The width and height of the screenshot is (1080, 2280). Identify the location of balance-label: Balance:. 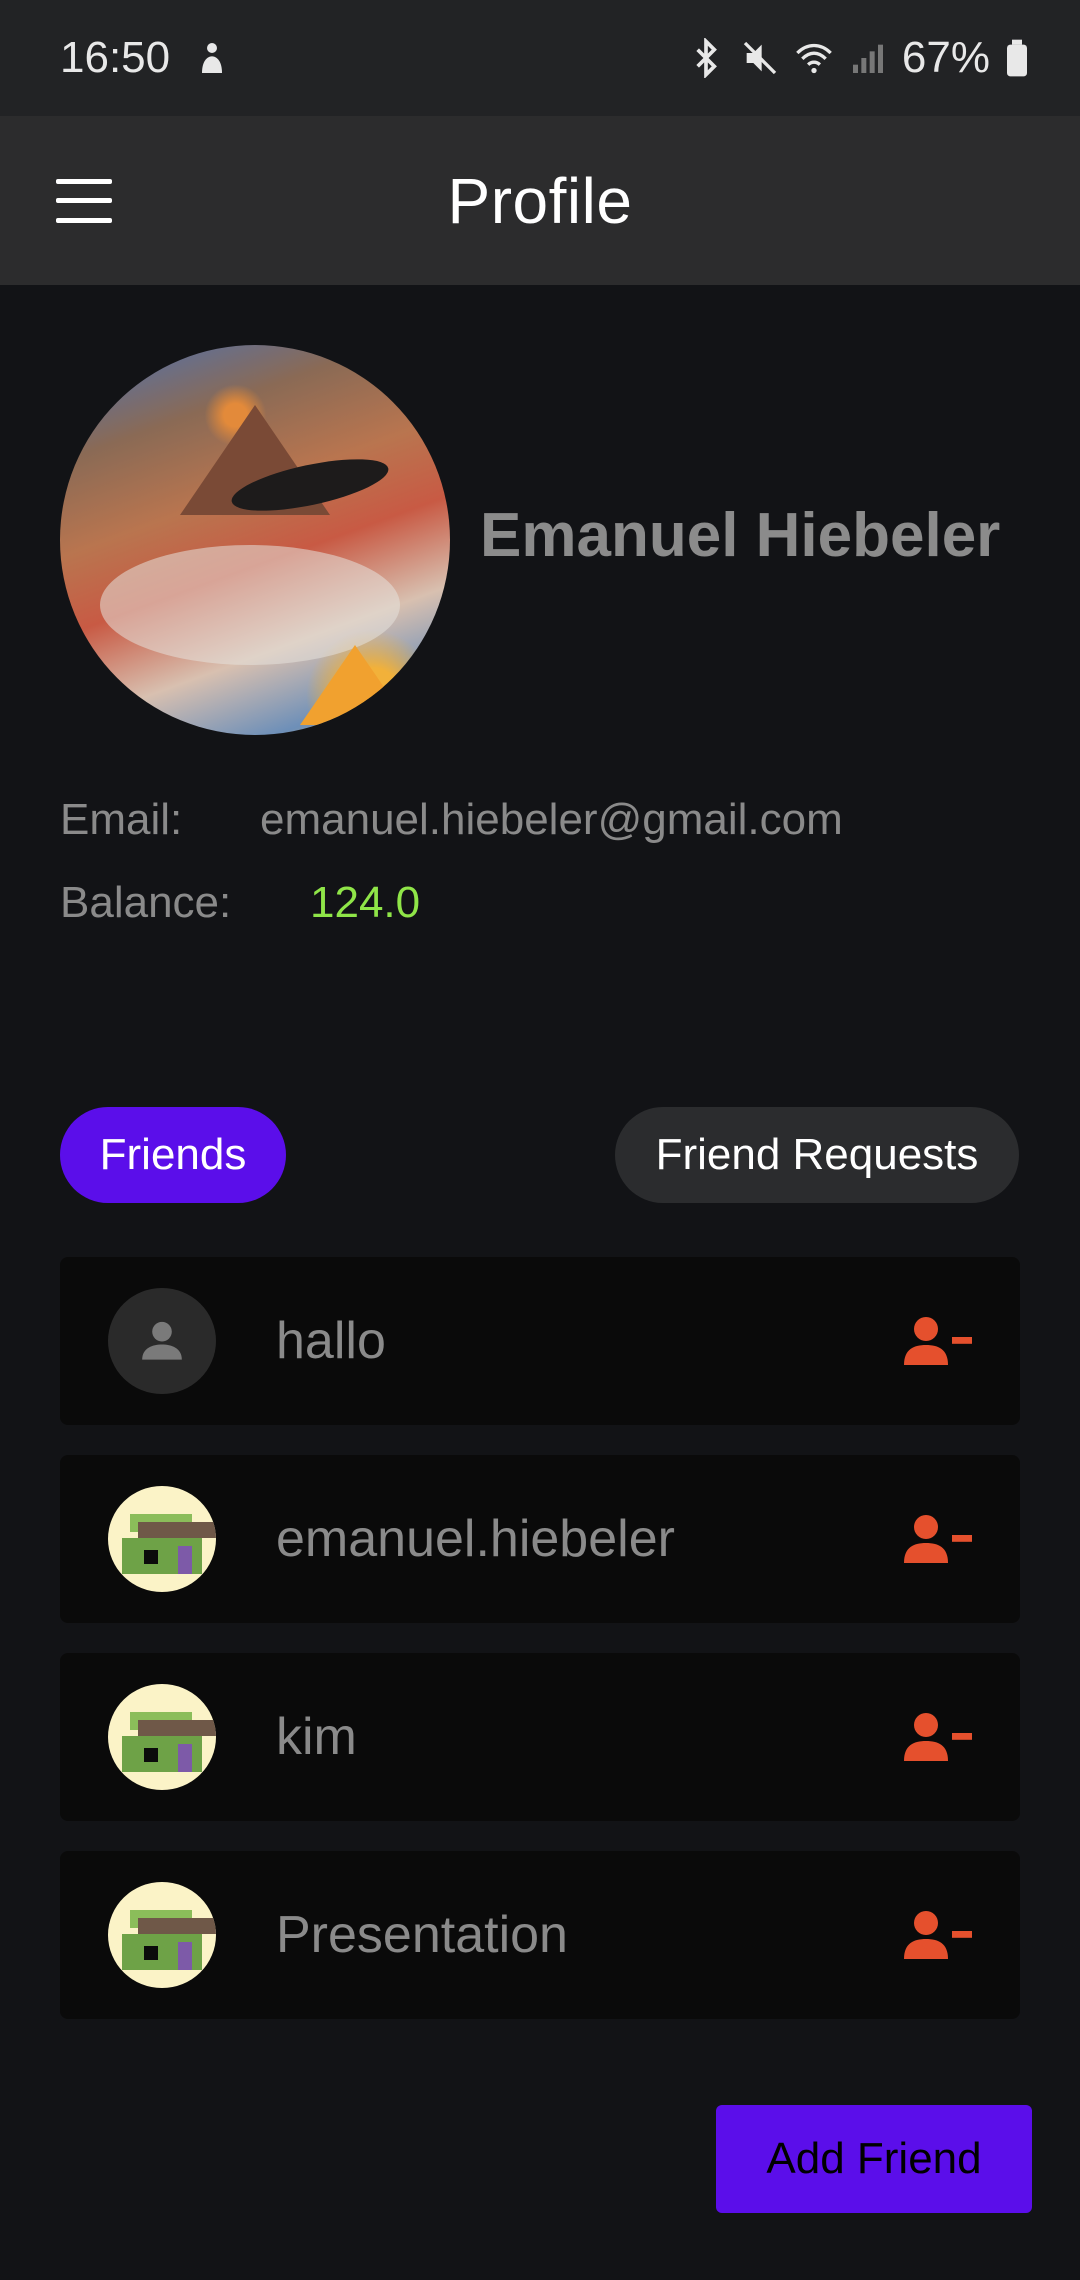
(146, 902).